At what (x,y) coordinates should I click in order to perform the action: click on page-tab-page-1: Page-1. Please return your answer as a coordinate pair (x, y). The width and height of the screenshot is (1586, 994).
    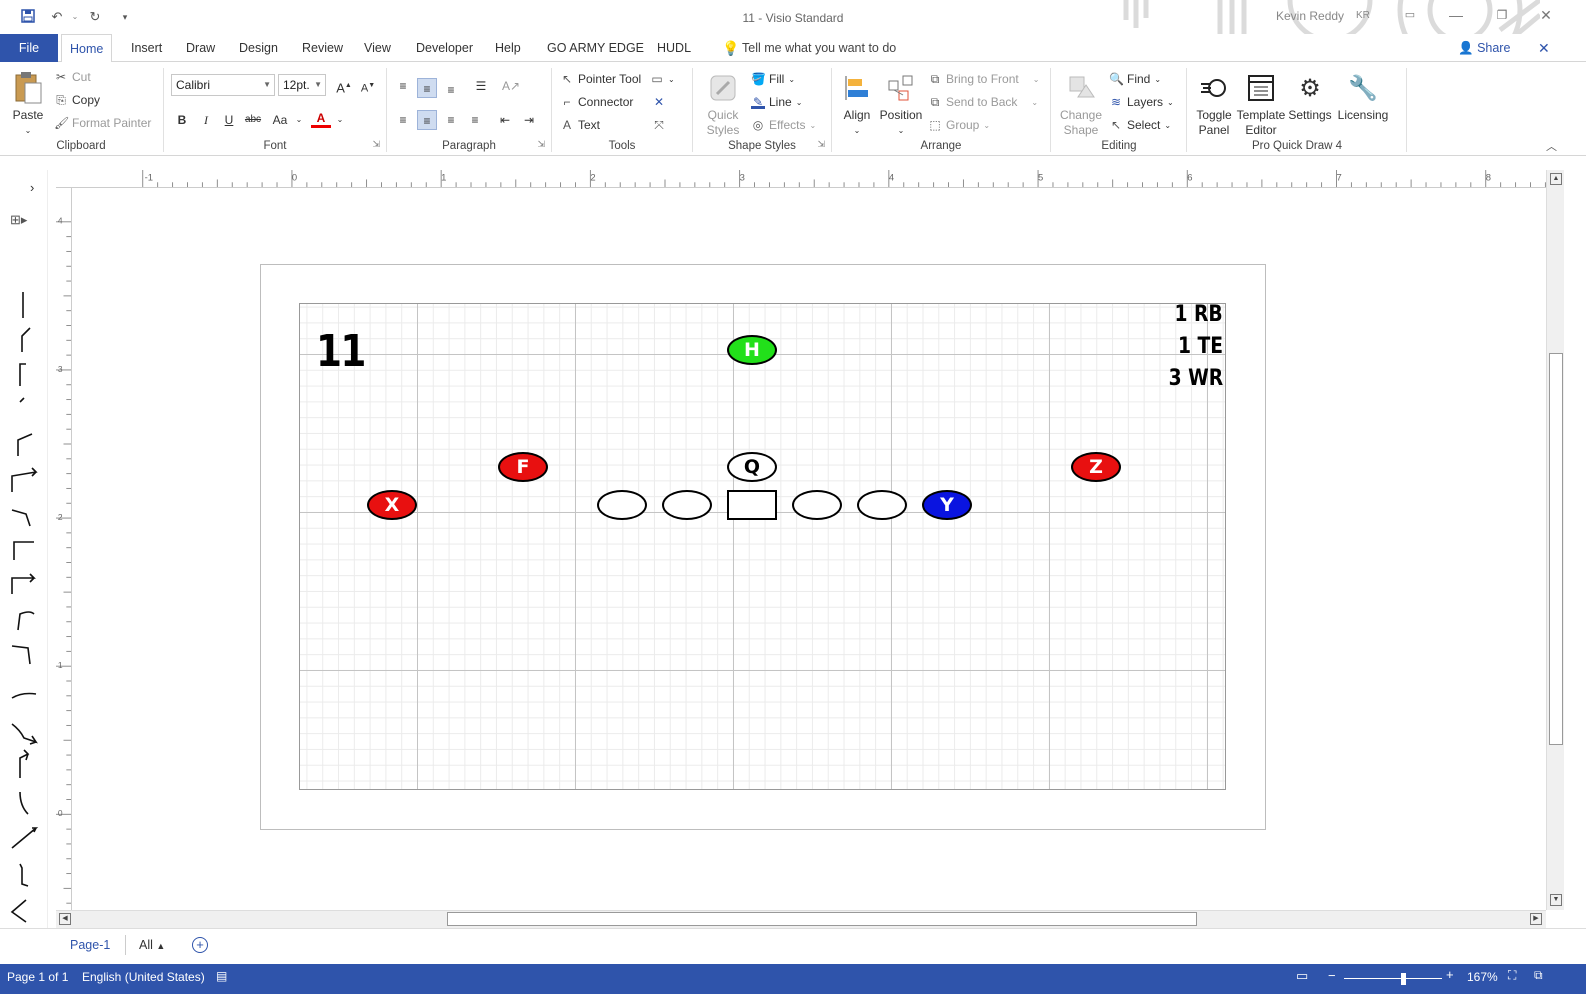
    Looking at the image, I should click on (90, 945).